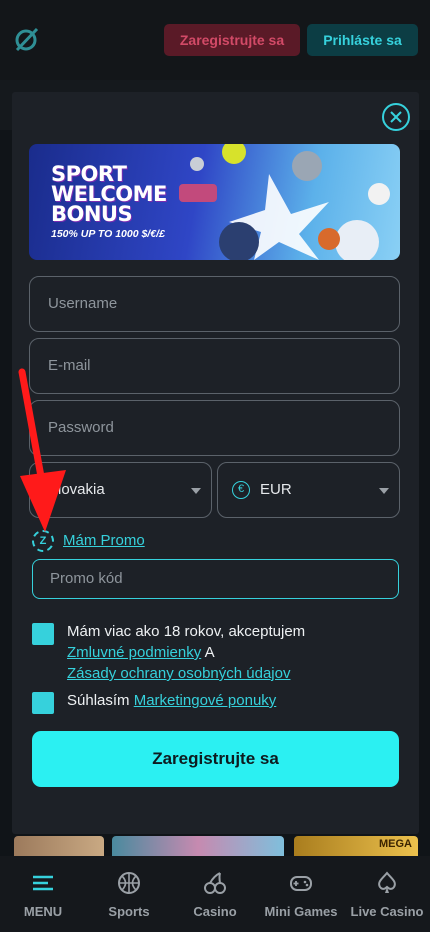 Image resolution: width=430 pixels, height=932 pixels. What do you see at coordinates (301, 911) in the screenshot?
I see `nav-label: Mini Games` at bounding box center [301, 911].